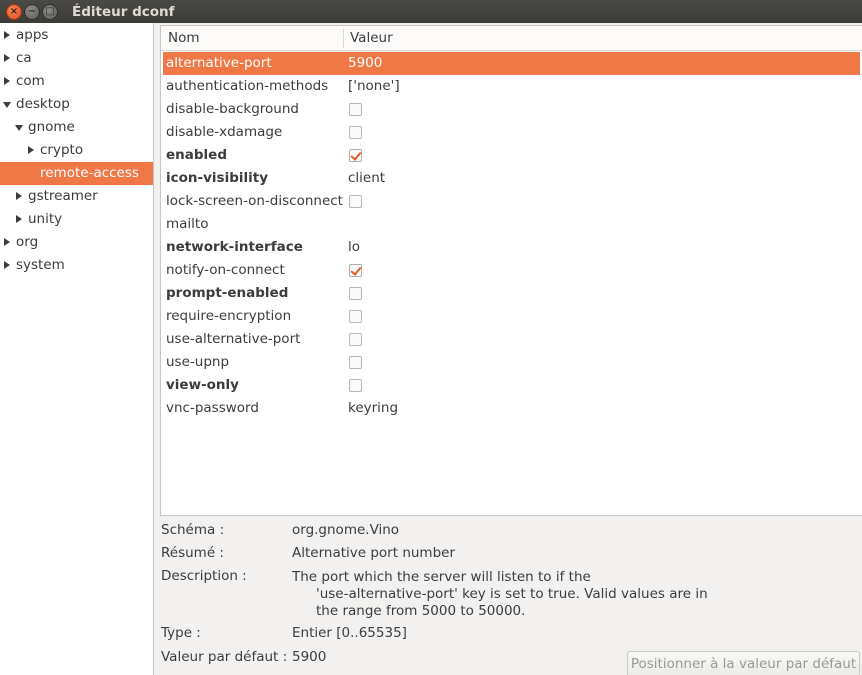 The image size is (862, 675). Describe the element at coordinates (511, 362) in the screenshot. I see `key-row-use-upnp: use-upnp` at that location.